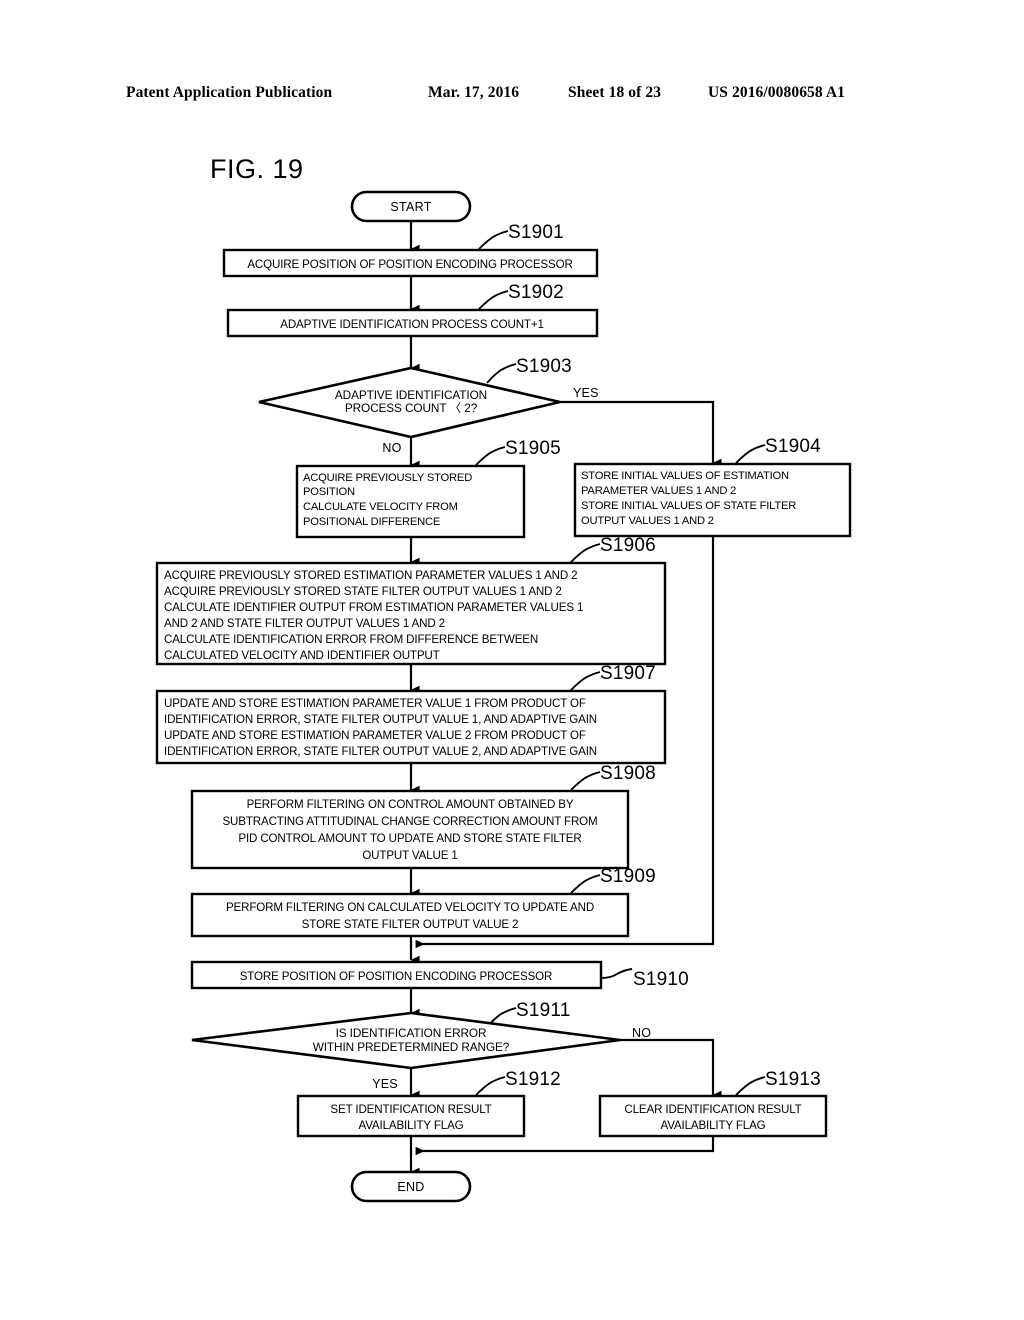 The height and width of the screenshot is (1320, 1024). Describe the element at coordinates (385, 1084) in the screenshot. I see `branch-label-s1911-yes: YES` at that location.